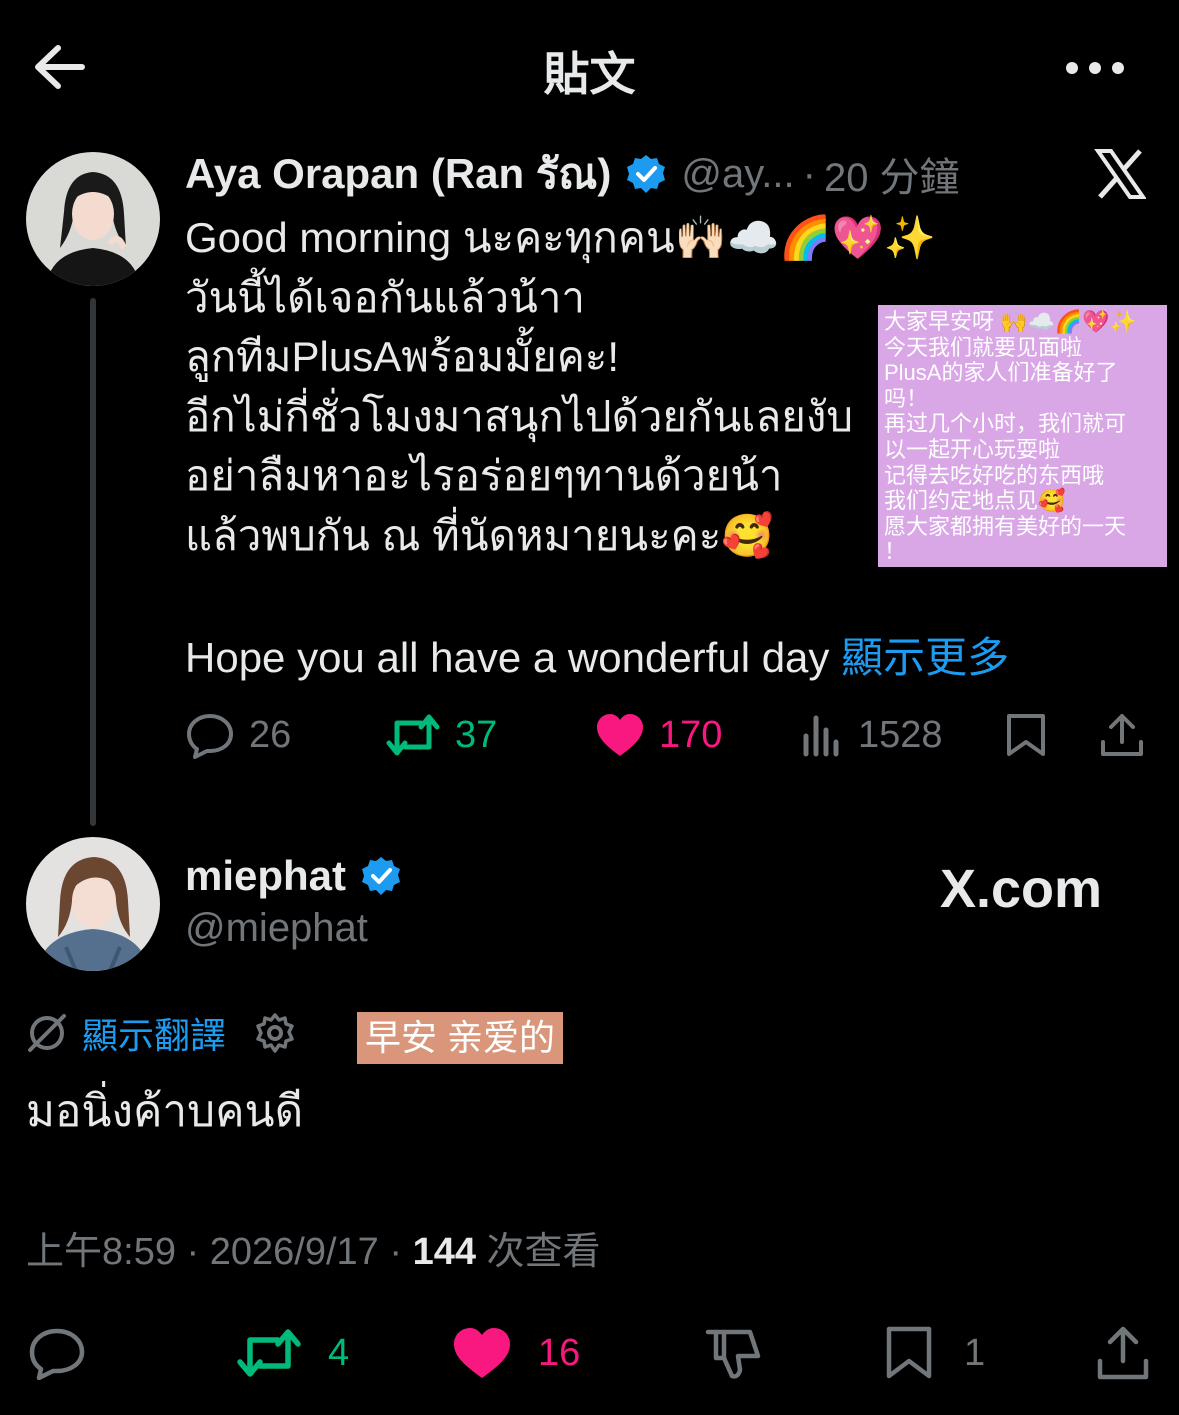  I want to click on tweet-date: 2026/9/17, so click(294, 1252).